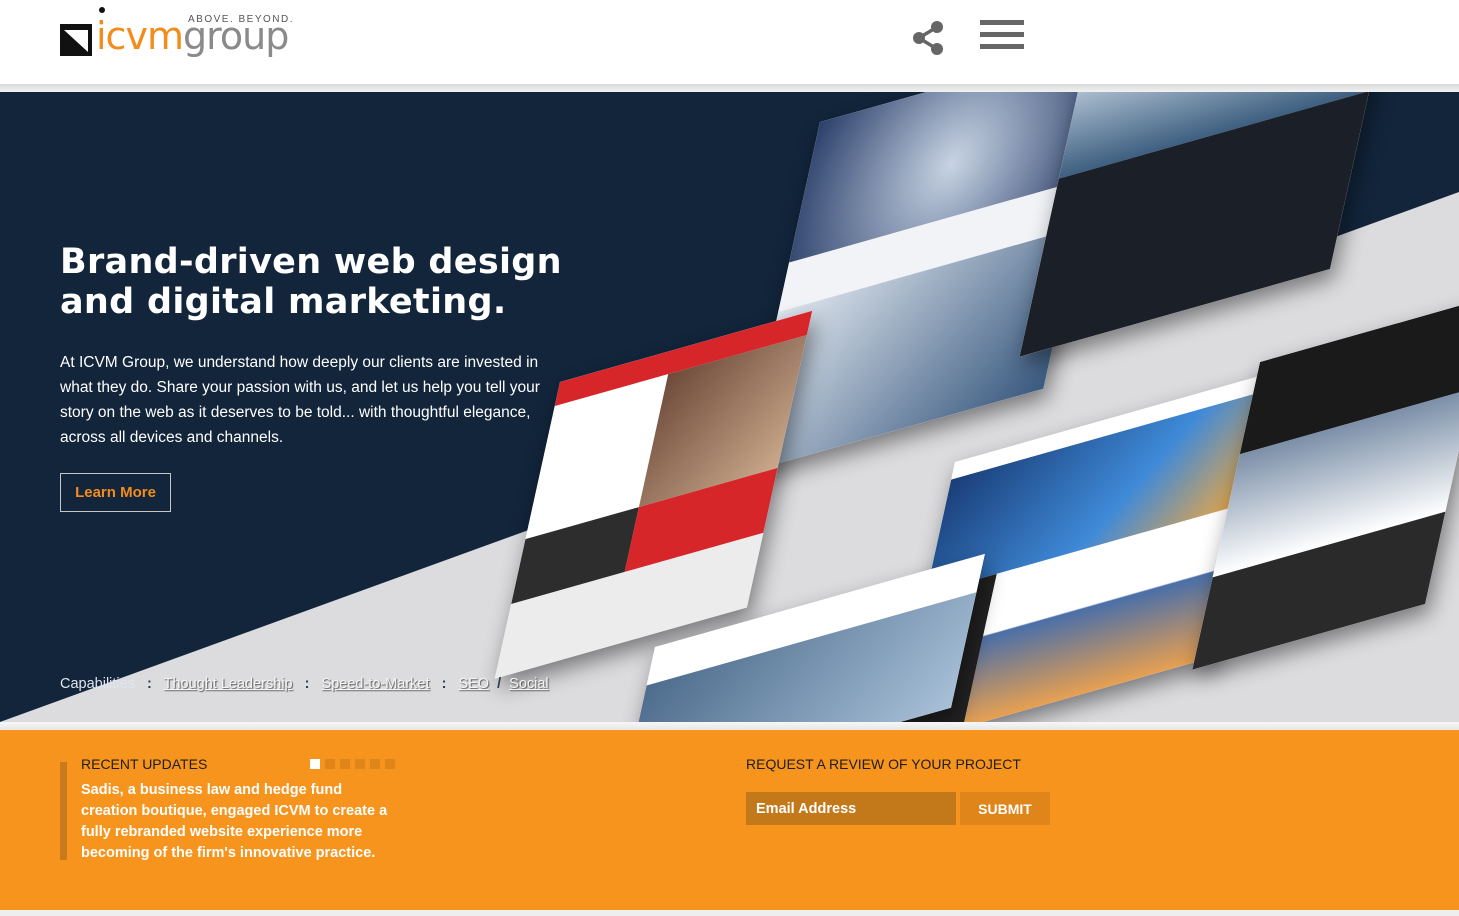 The height and width of the screenshot is (916, 1459). Describe the element at coordinates (729, 726) in the screenshot. I see `band-divider` at that location.